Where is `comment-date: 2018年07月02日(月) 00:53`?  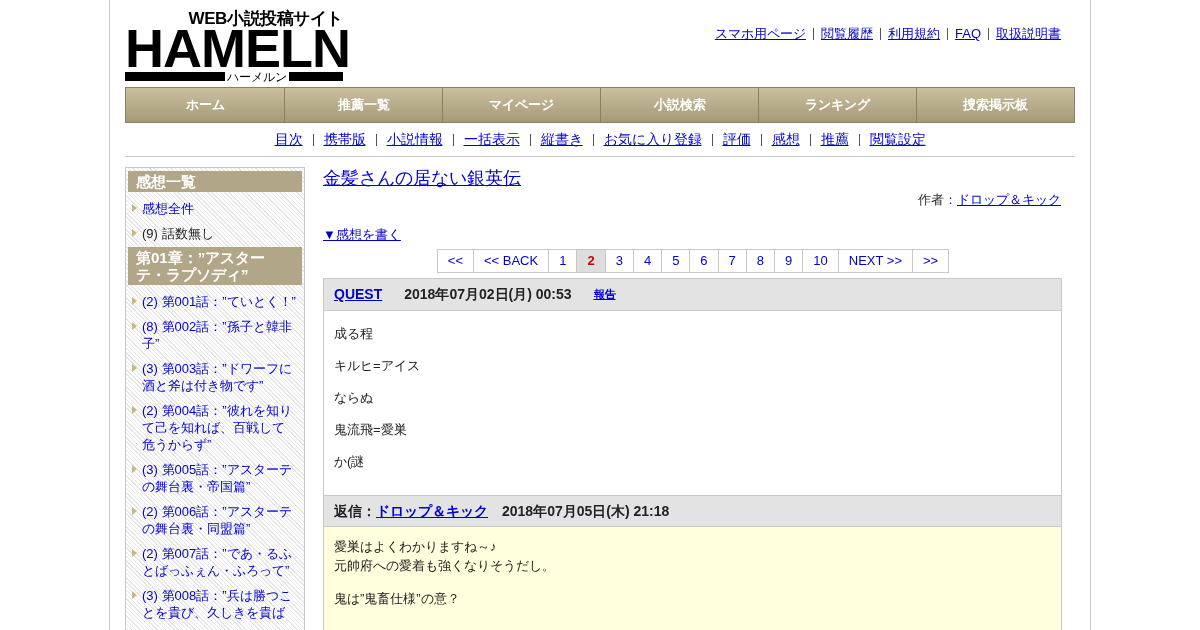 comment-date: 2018年07月02日(月) 00:53 is located at coordinates (488, 294).